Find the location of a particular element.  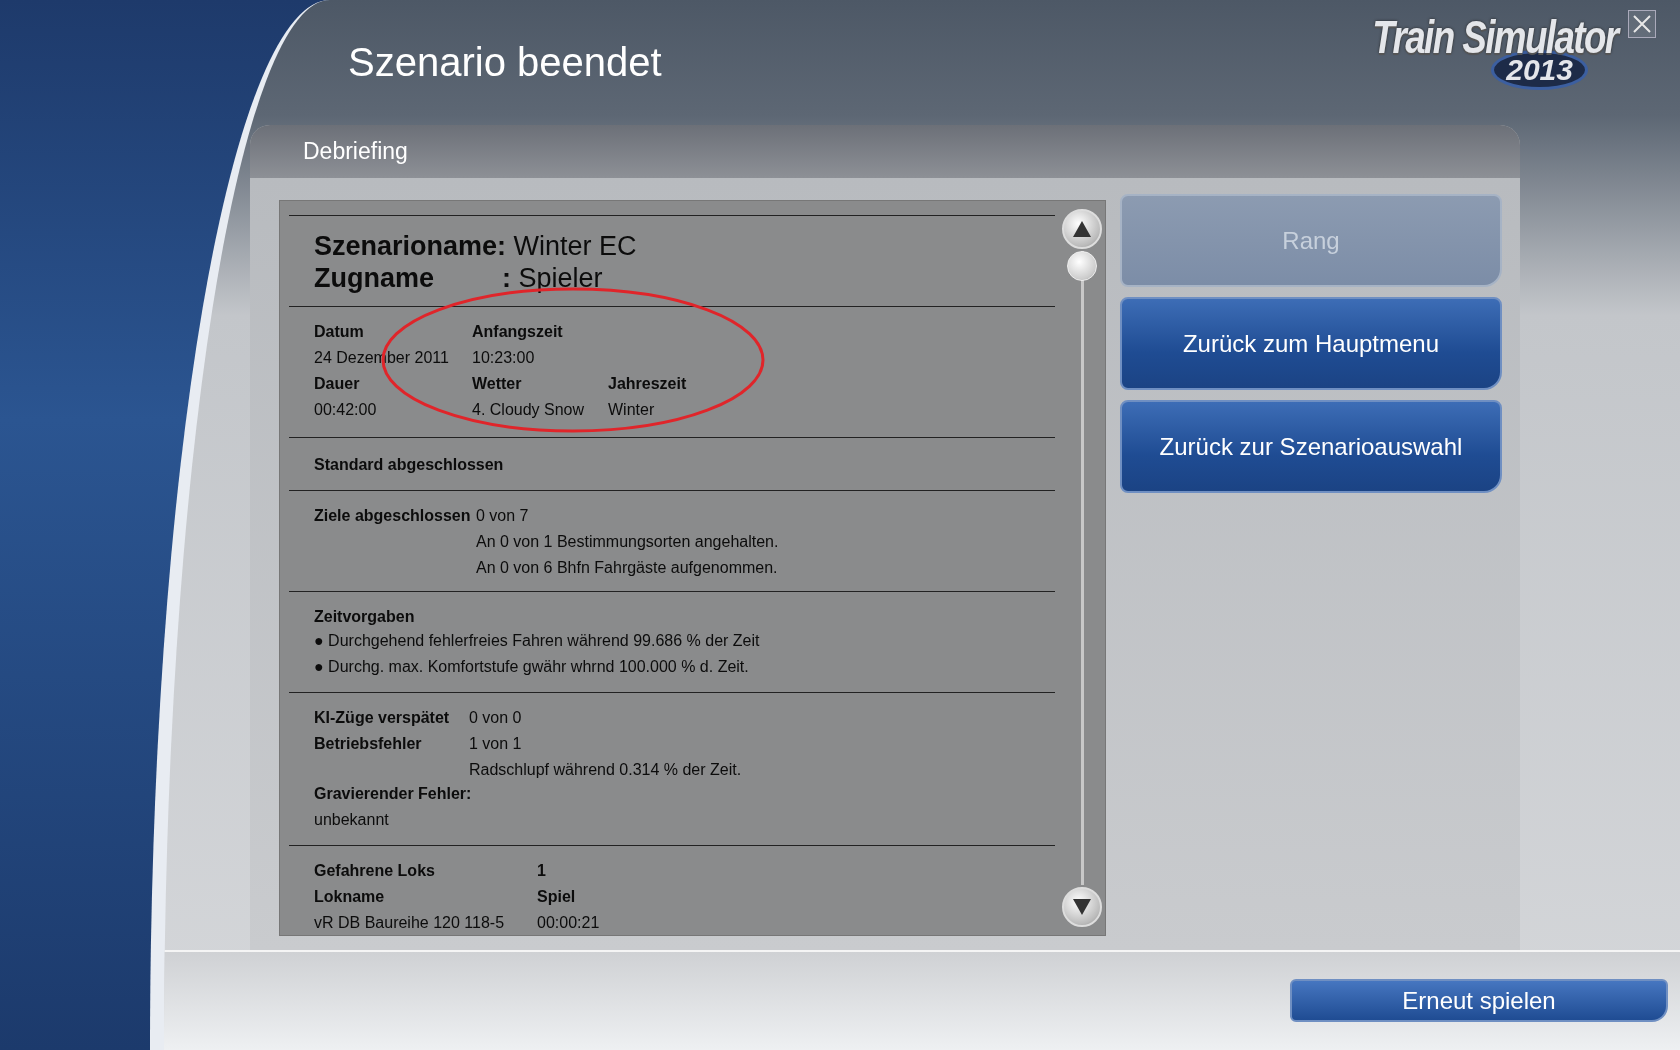

standard-status: Standard abgeschlossen is located at coordinates (409, 464).